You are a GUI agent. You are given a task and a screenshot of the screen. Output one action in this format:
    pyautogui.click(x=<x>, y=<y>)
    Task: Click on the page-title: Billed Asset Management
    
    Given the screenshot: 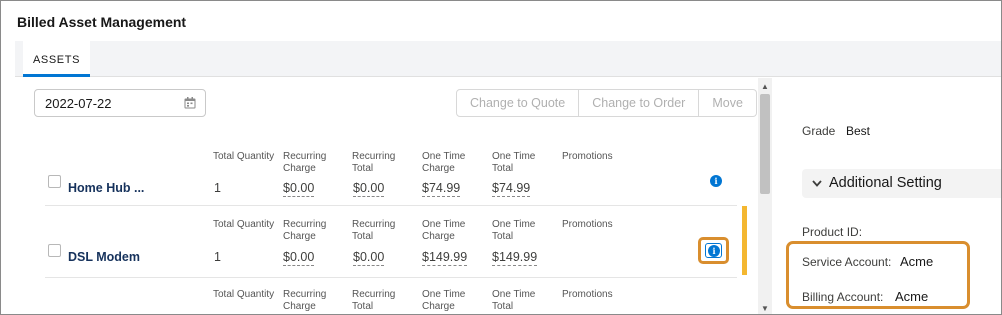 What is the action you would take?
    pyautogui.click(x=102, y=22)
    